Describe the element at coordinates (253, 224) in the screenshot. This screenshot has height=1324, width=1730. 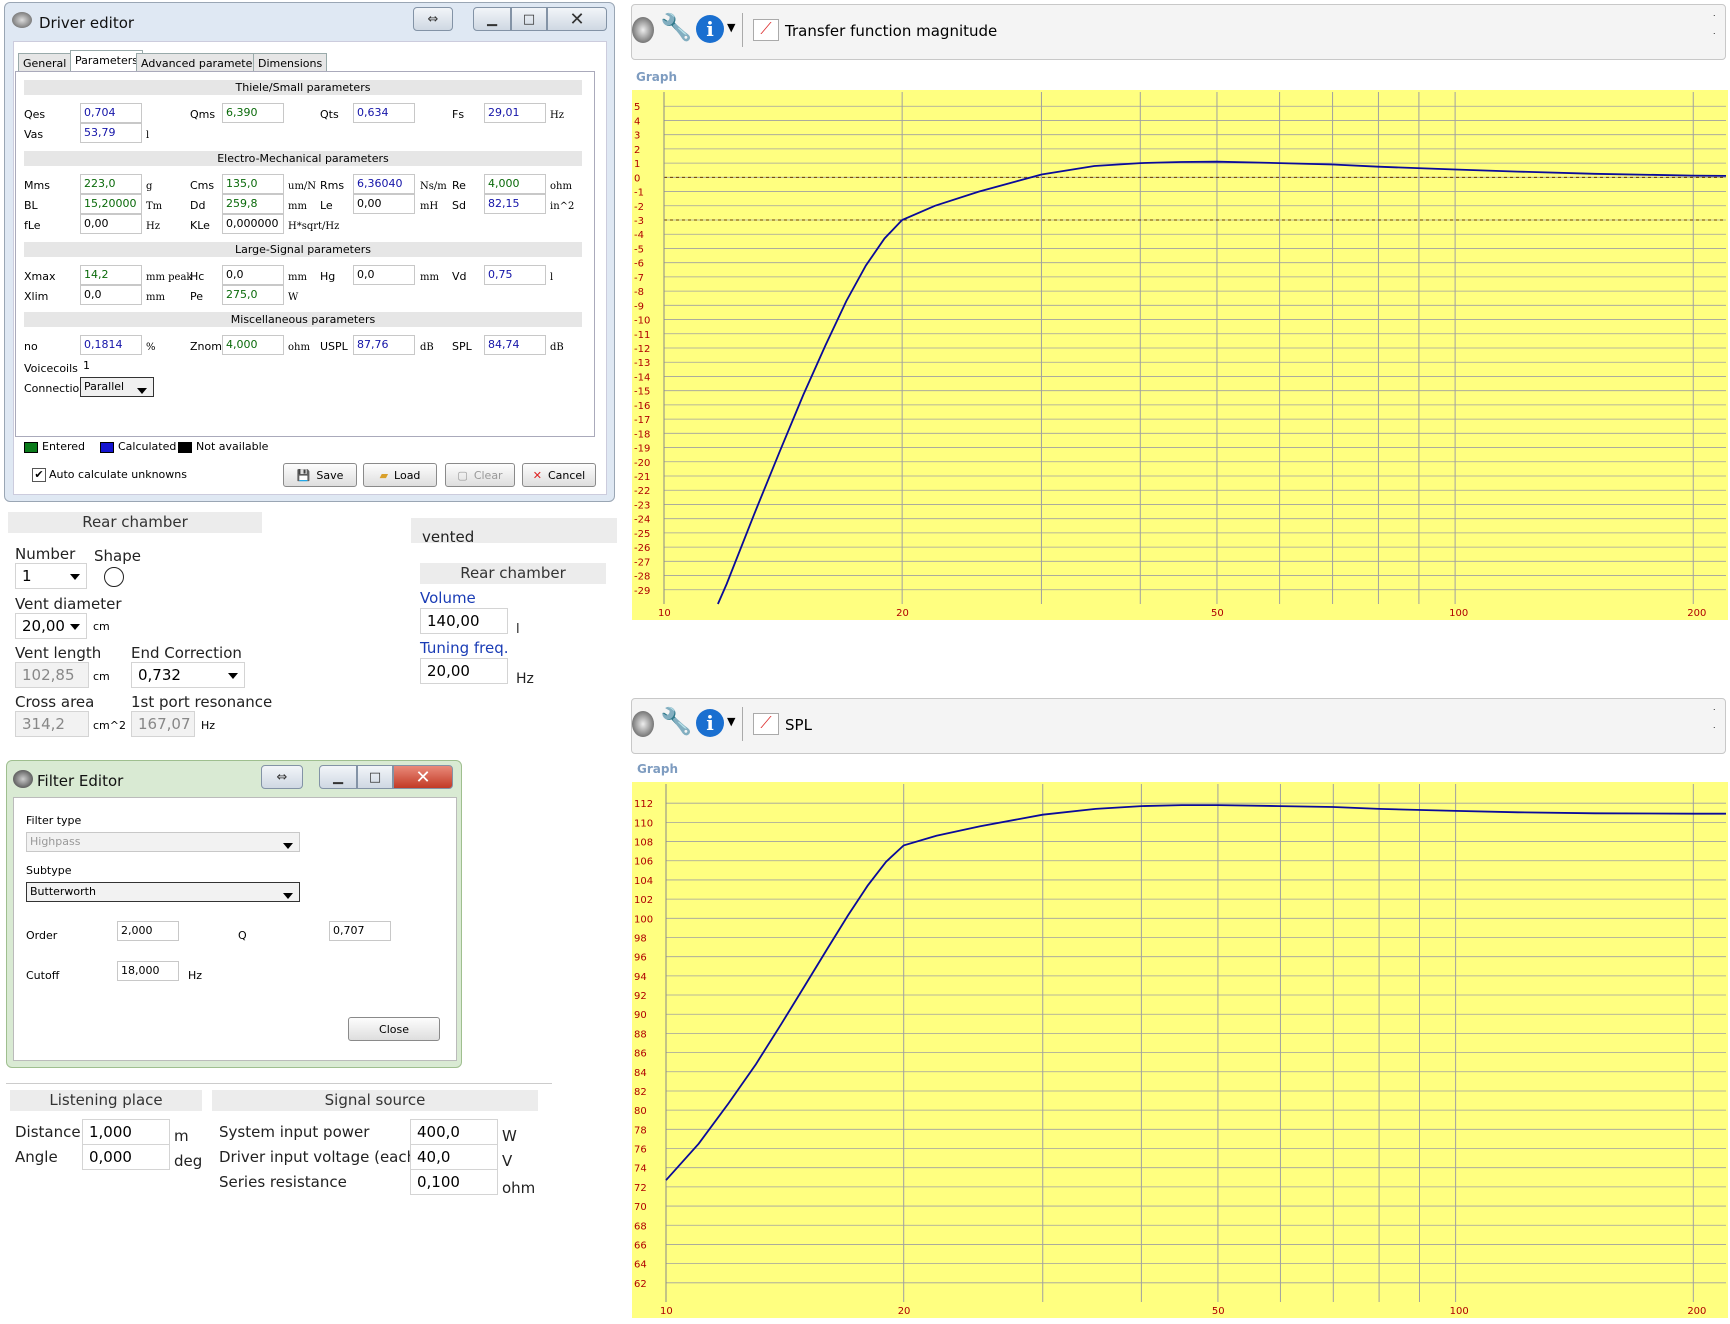
I see `kle-field: 0,000000` at that location.